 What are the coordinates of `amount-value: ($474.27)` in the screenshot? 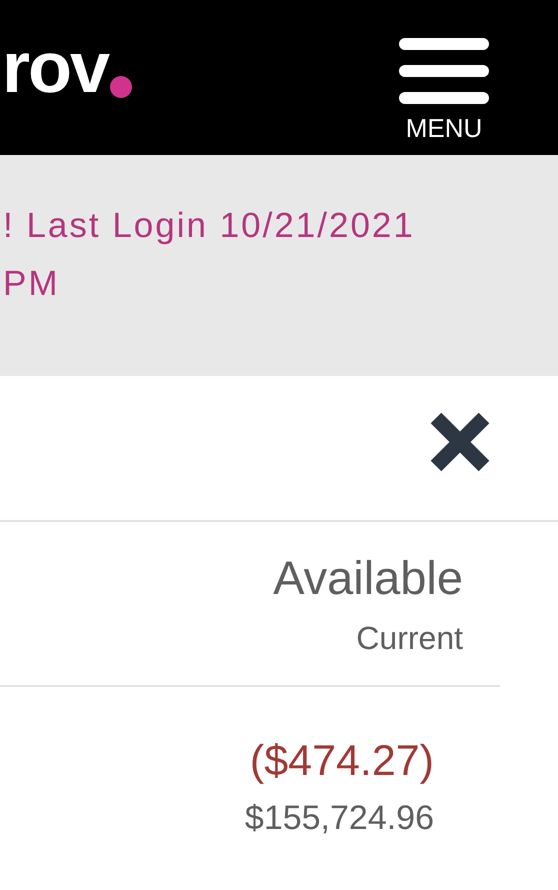 It's located at (342, 761).